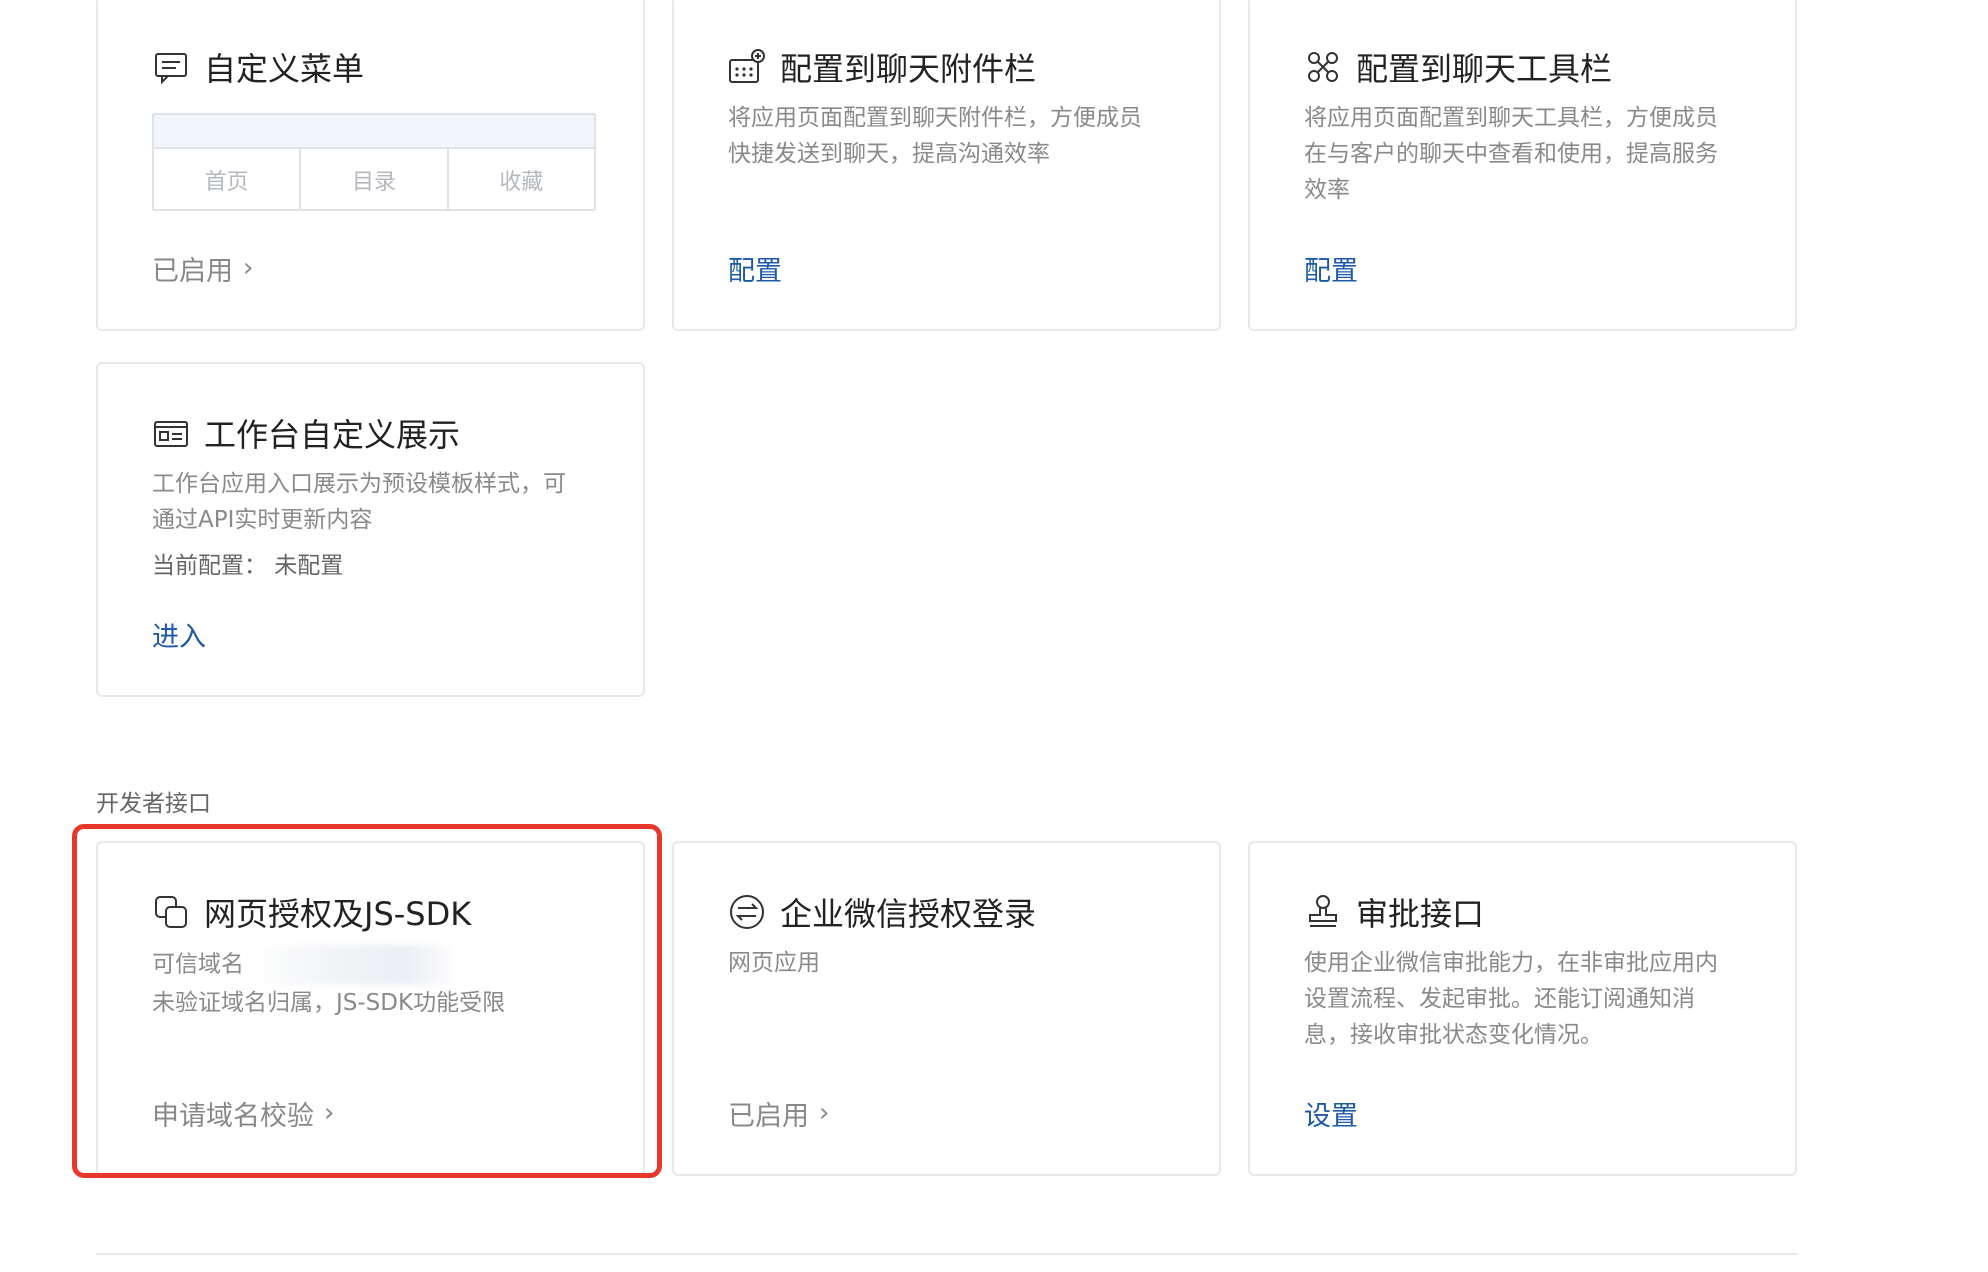  Describe the element at coordinates (946, 1008) in the screenshot. I see `card-wecom-auth-login: 企业微信授权登录 网页应用 已启用 ›` at that location.